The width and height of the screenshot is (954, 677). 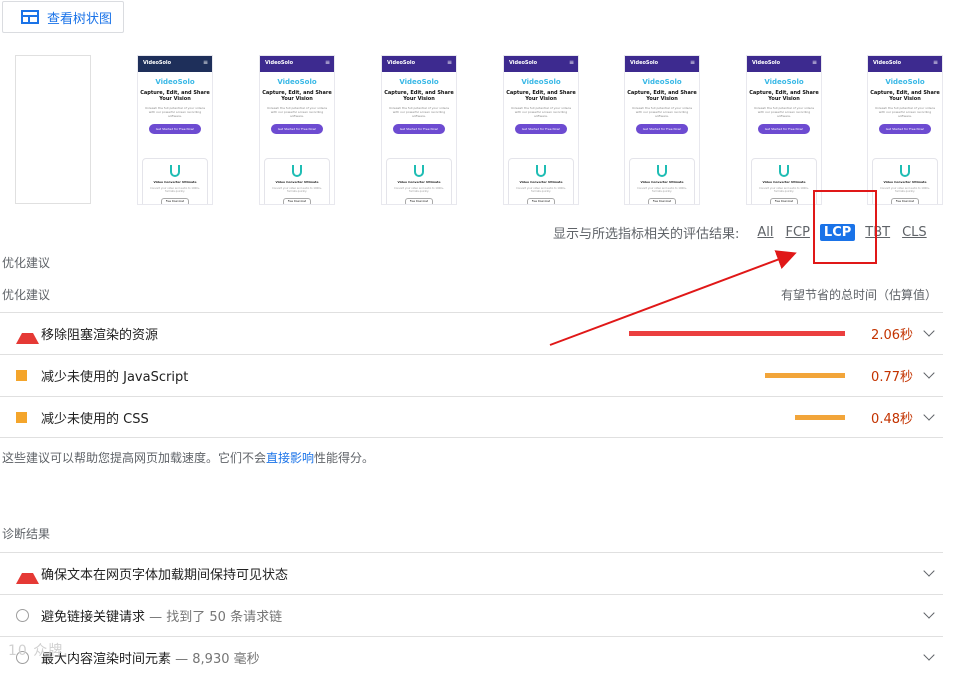 What do you see at coordinates (471, 374) in the screenshot?
I see `opportunity-row: 减少未使用的 JavaScript 0.77秒` at bounding box center [471, 374].